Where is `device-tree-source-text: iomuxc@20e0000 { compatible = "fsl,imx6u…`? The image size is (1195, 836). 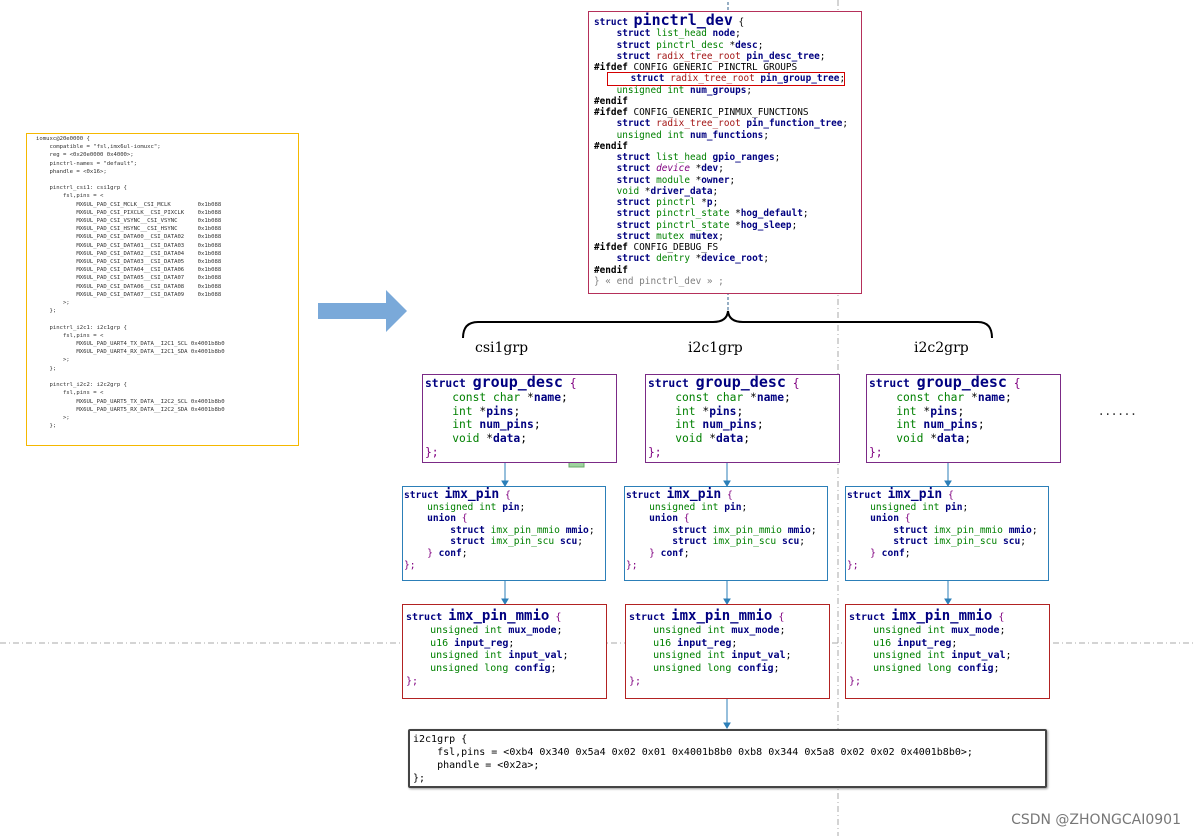
device-tree-source-text: iomuxc@20e0000 { compatible = "fsl,imx6u… is located at coordinates (162, 282).